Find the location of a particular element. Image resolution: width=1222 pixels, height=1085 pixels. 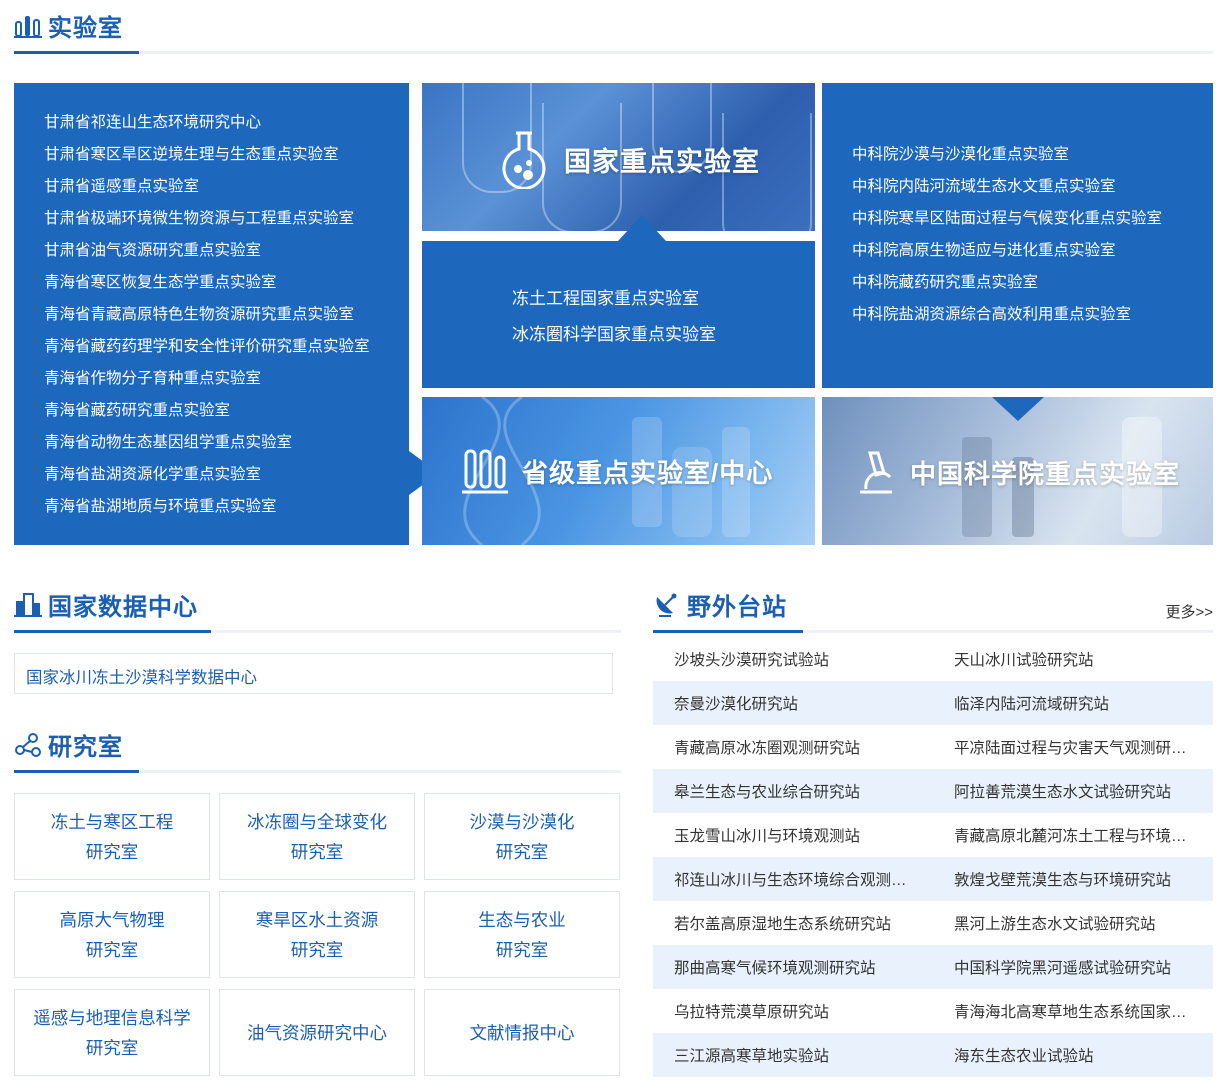

research-cell: 沙漠与沙漠化 研究室 is located at coordinates (522, 836).